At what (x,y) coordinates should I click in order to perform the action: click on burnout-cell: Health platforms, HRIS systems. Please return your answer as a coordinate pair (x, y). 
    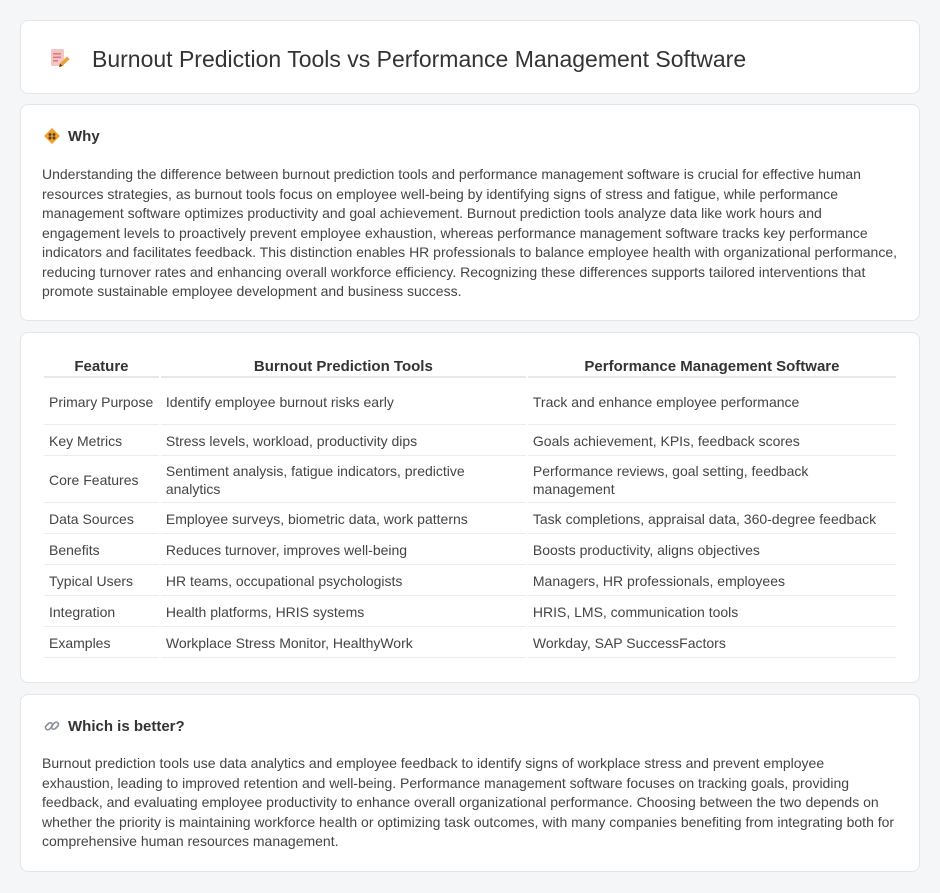
    Looking at the image, I should click on (343, 612).